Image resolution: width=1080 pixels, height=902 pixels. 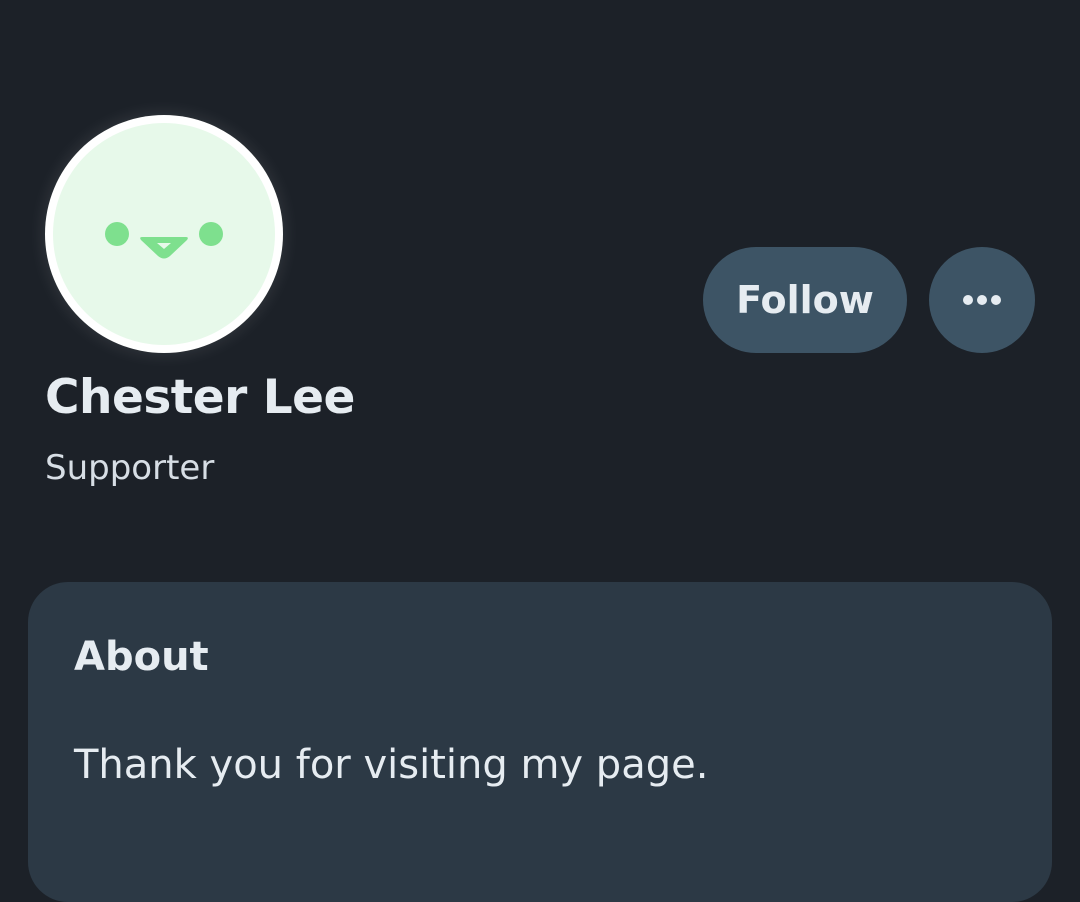 I want to click on profile-actions: Follow, so click(x=869, y=300).